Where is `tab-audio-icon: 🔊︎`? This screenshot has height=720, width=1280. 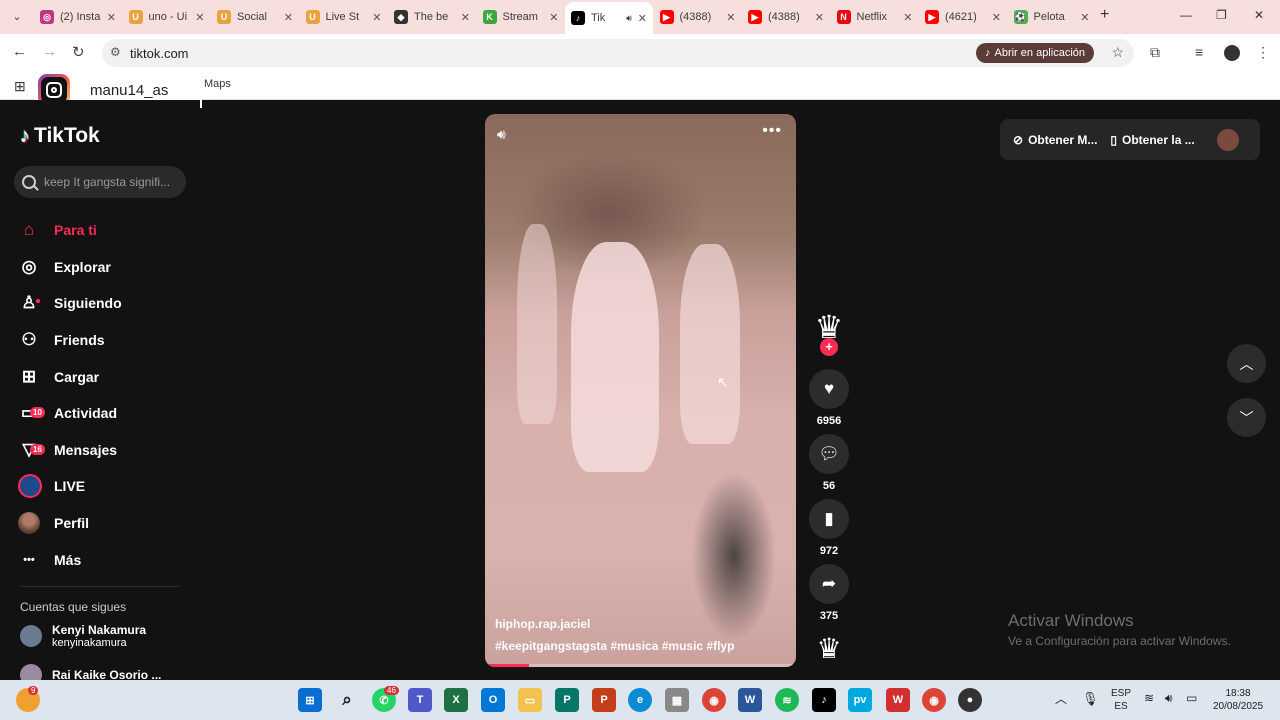 tab-audio-icon: 🔊︎ is located at coordinates (629, 18).